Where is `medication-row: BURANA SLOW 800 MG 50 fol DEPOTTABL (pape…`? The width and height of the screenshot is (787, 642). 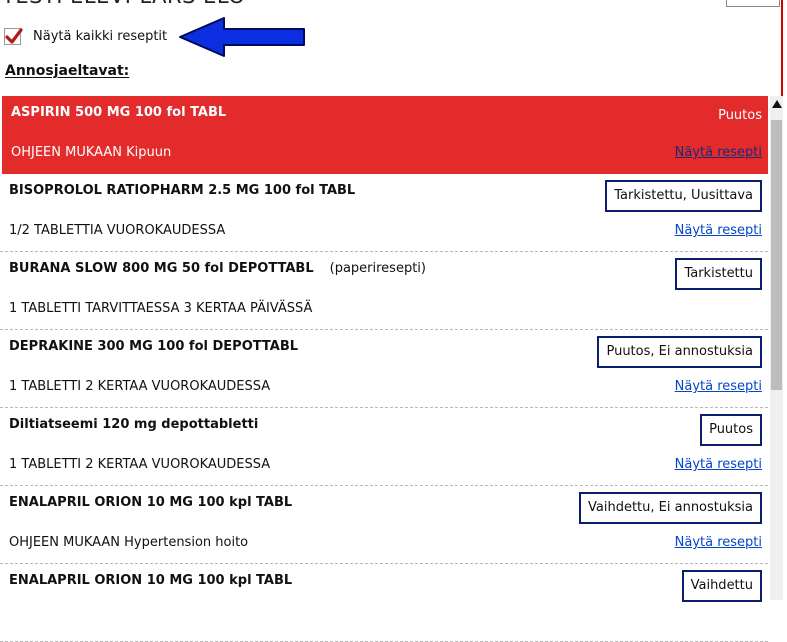 medication-row: BURANA SLOW 800 MG 50 fol DEPOTTABL (pape… is located at coordinates (384, 291).